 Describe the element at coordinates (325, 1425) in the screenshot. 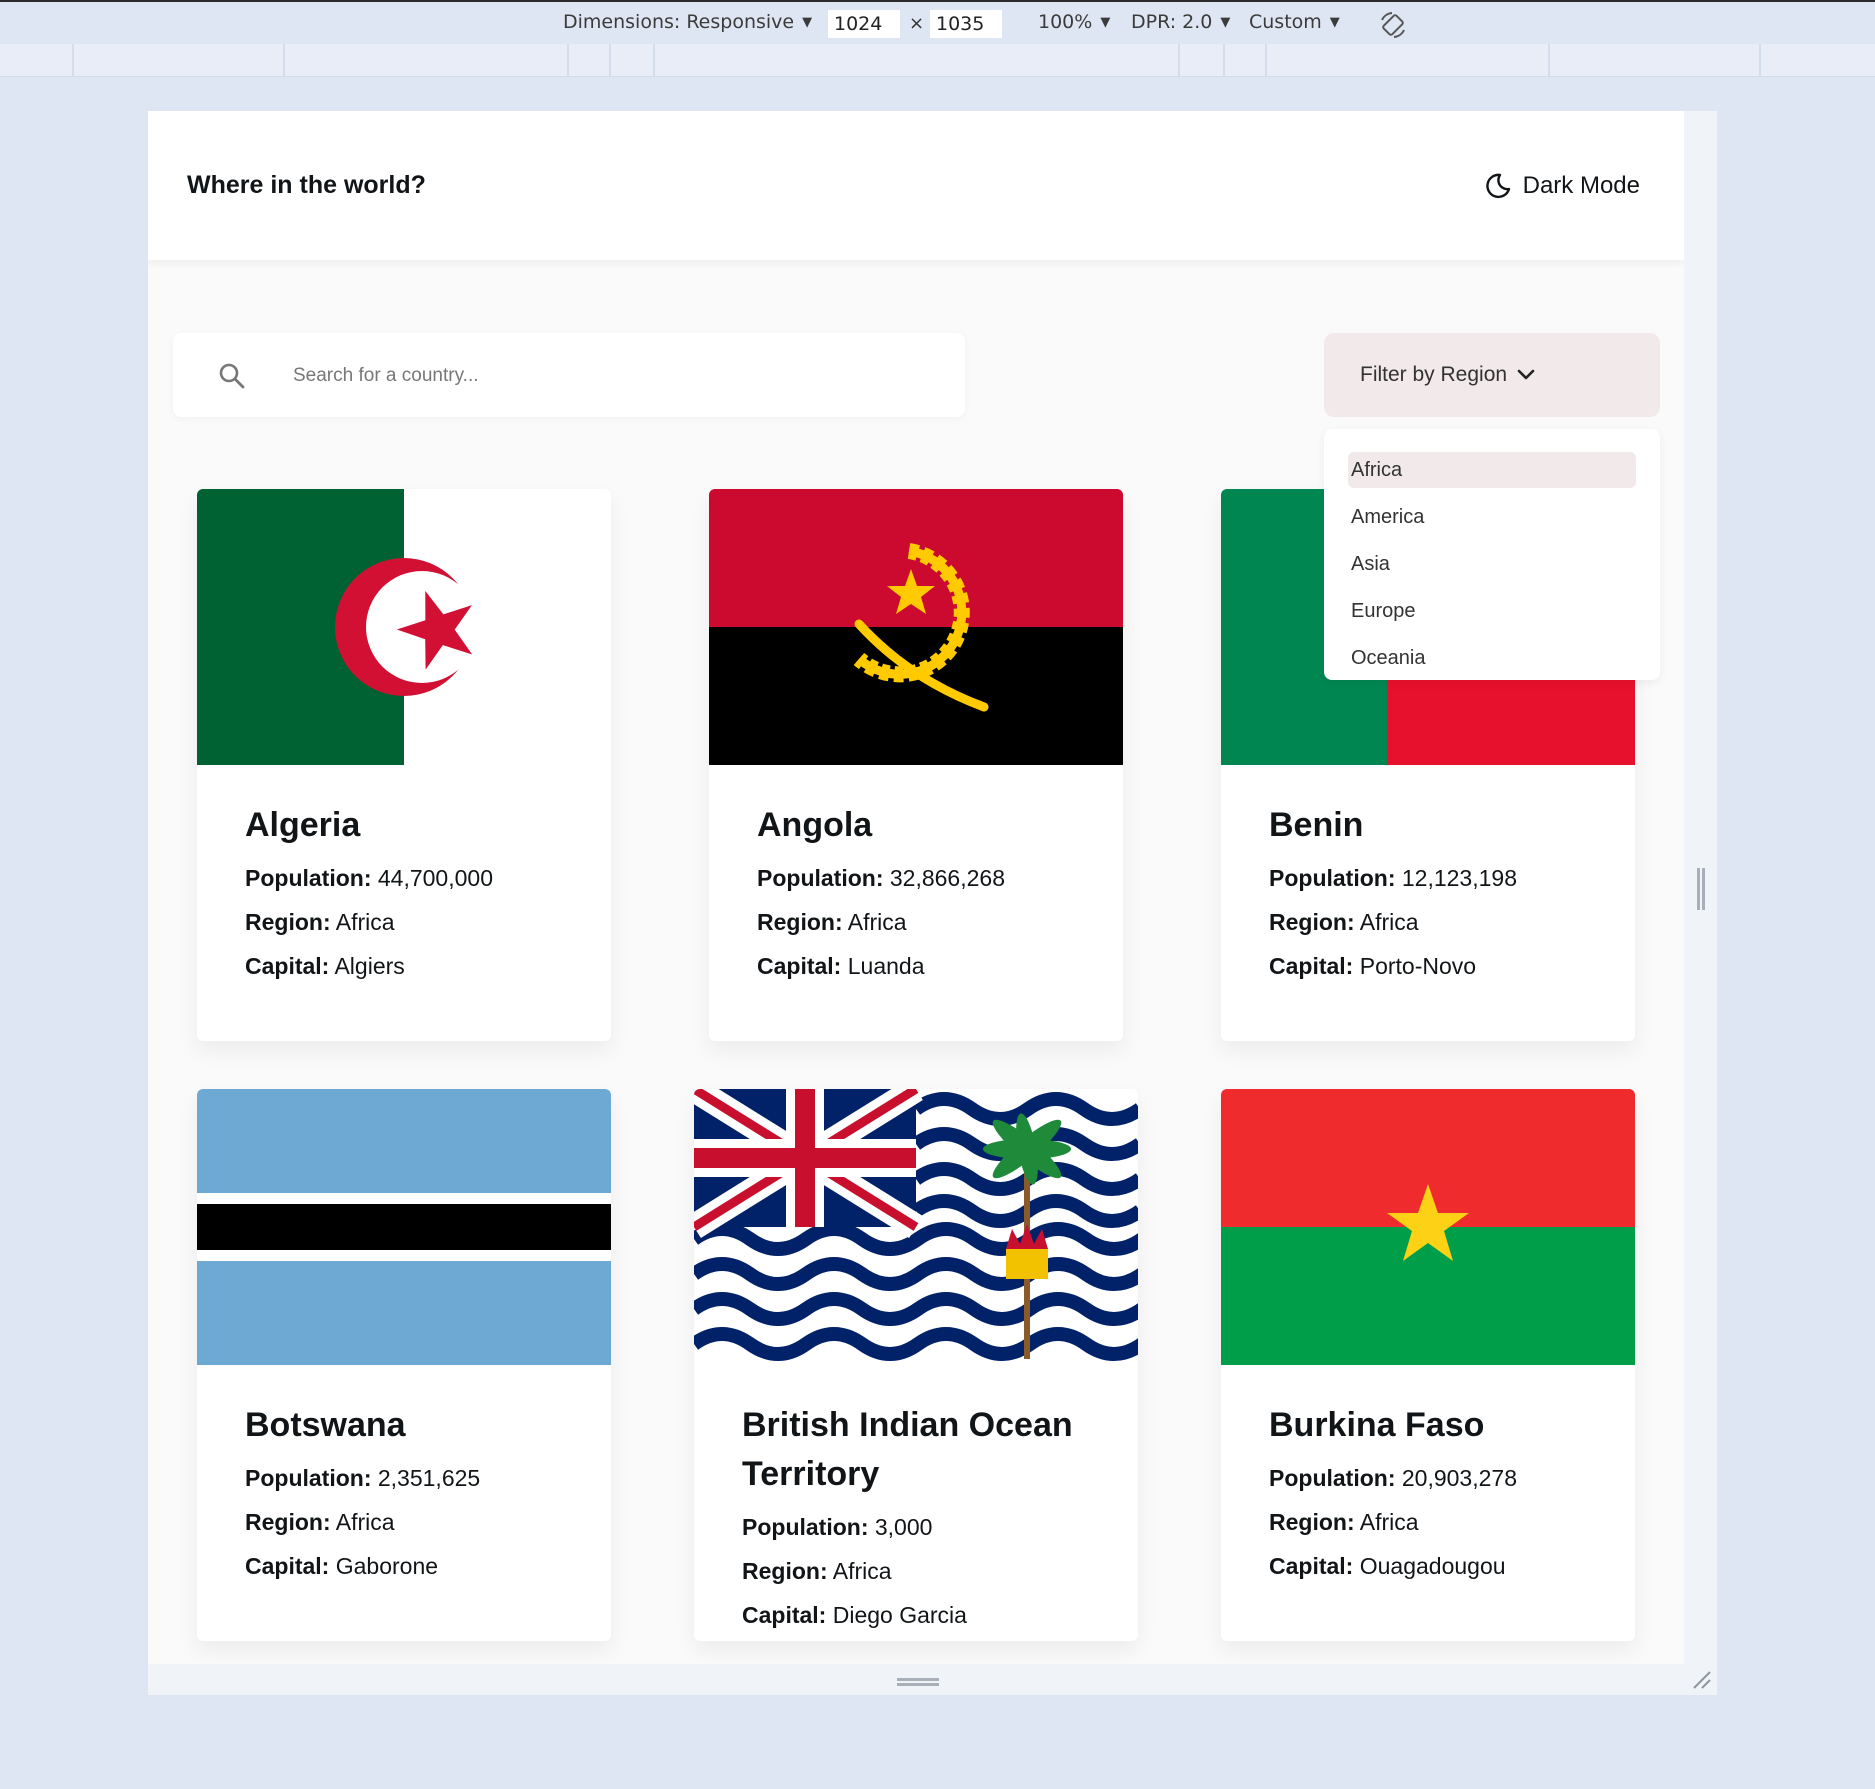

I see `country-name: Botswana` at that location.